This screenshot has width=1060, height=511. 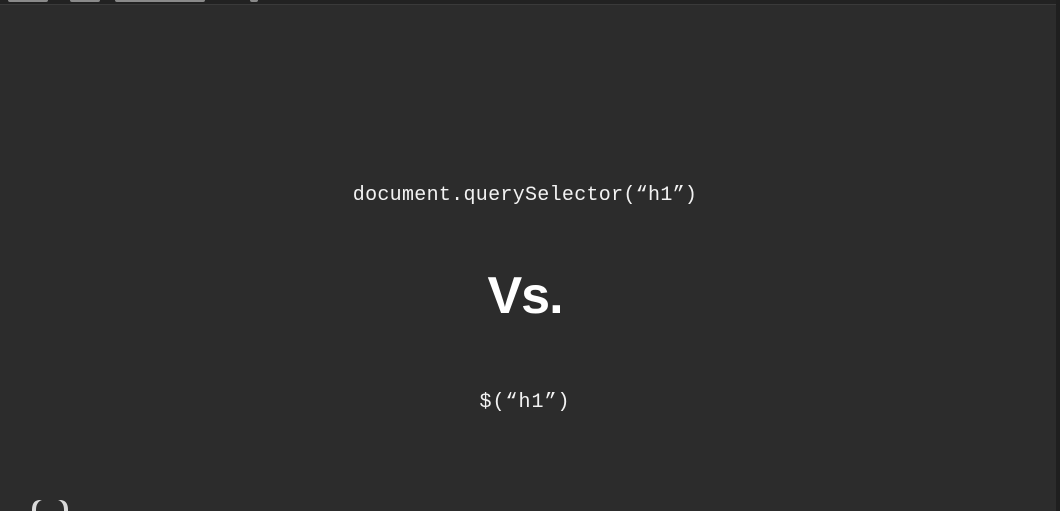 What do you see at coordinates (525, 195) in the screenshot?
I see `query-selector-code: document.querySelector(“h1”)` at bounding box center [525, 195].